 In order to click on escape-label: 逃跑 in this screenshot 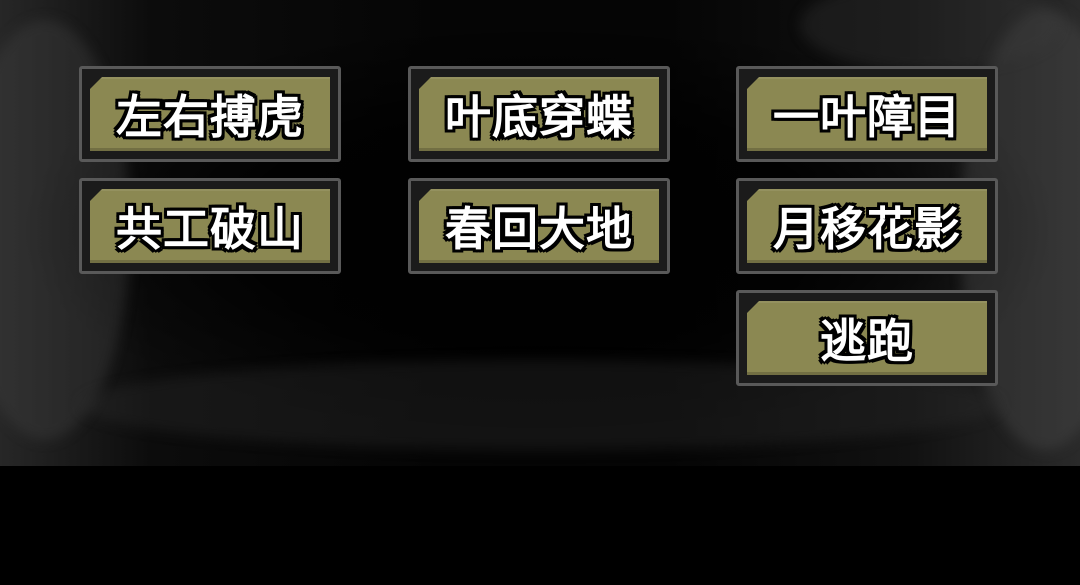, I will do `click(867, 341)`.